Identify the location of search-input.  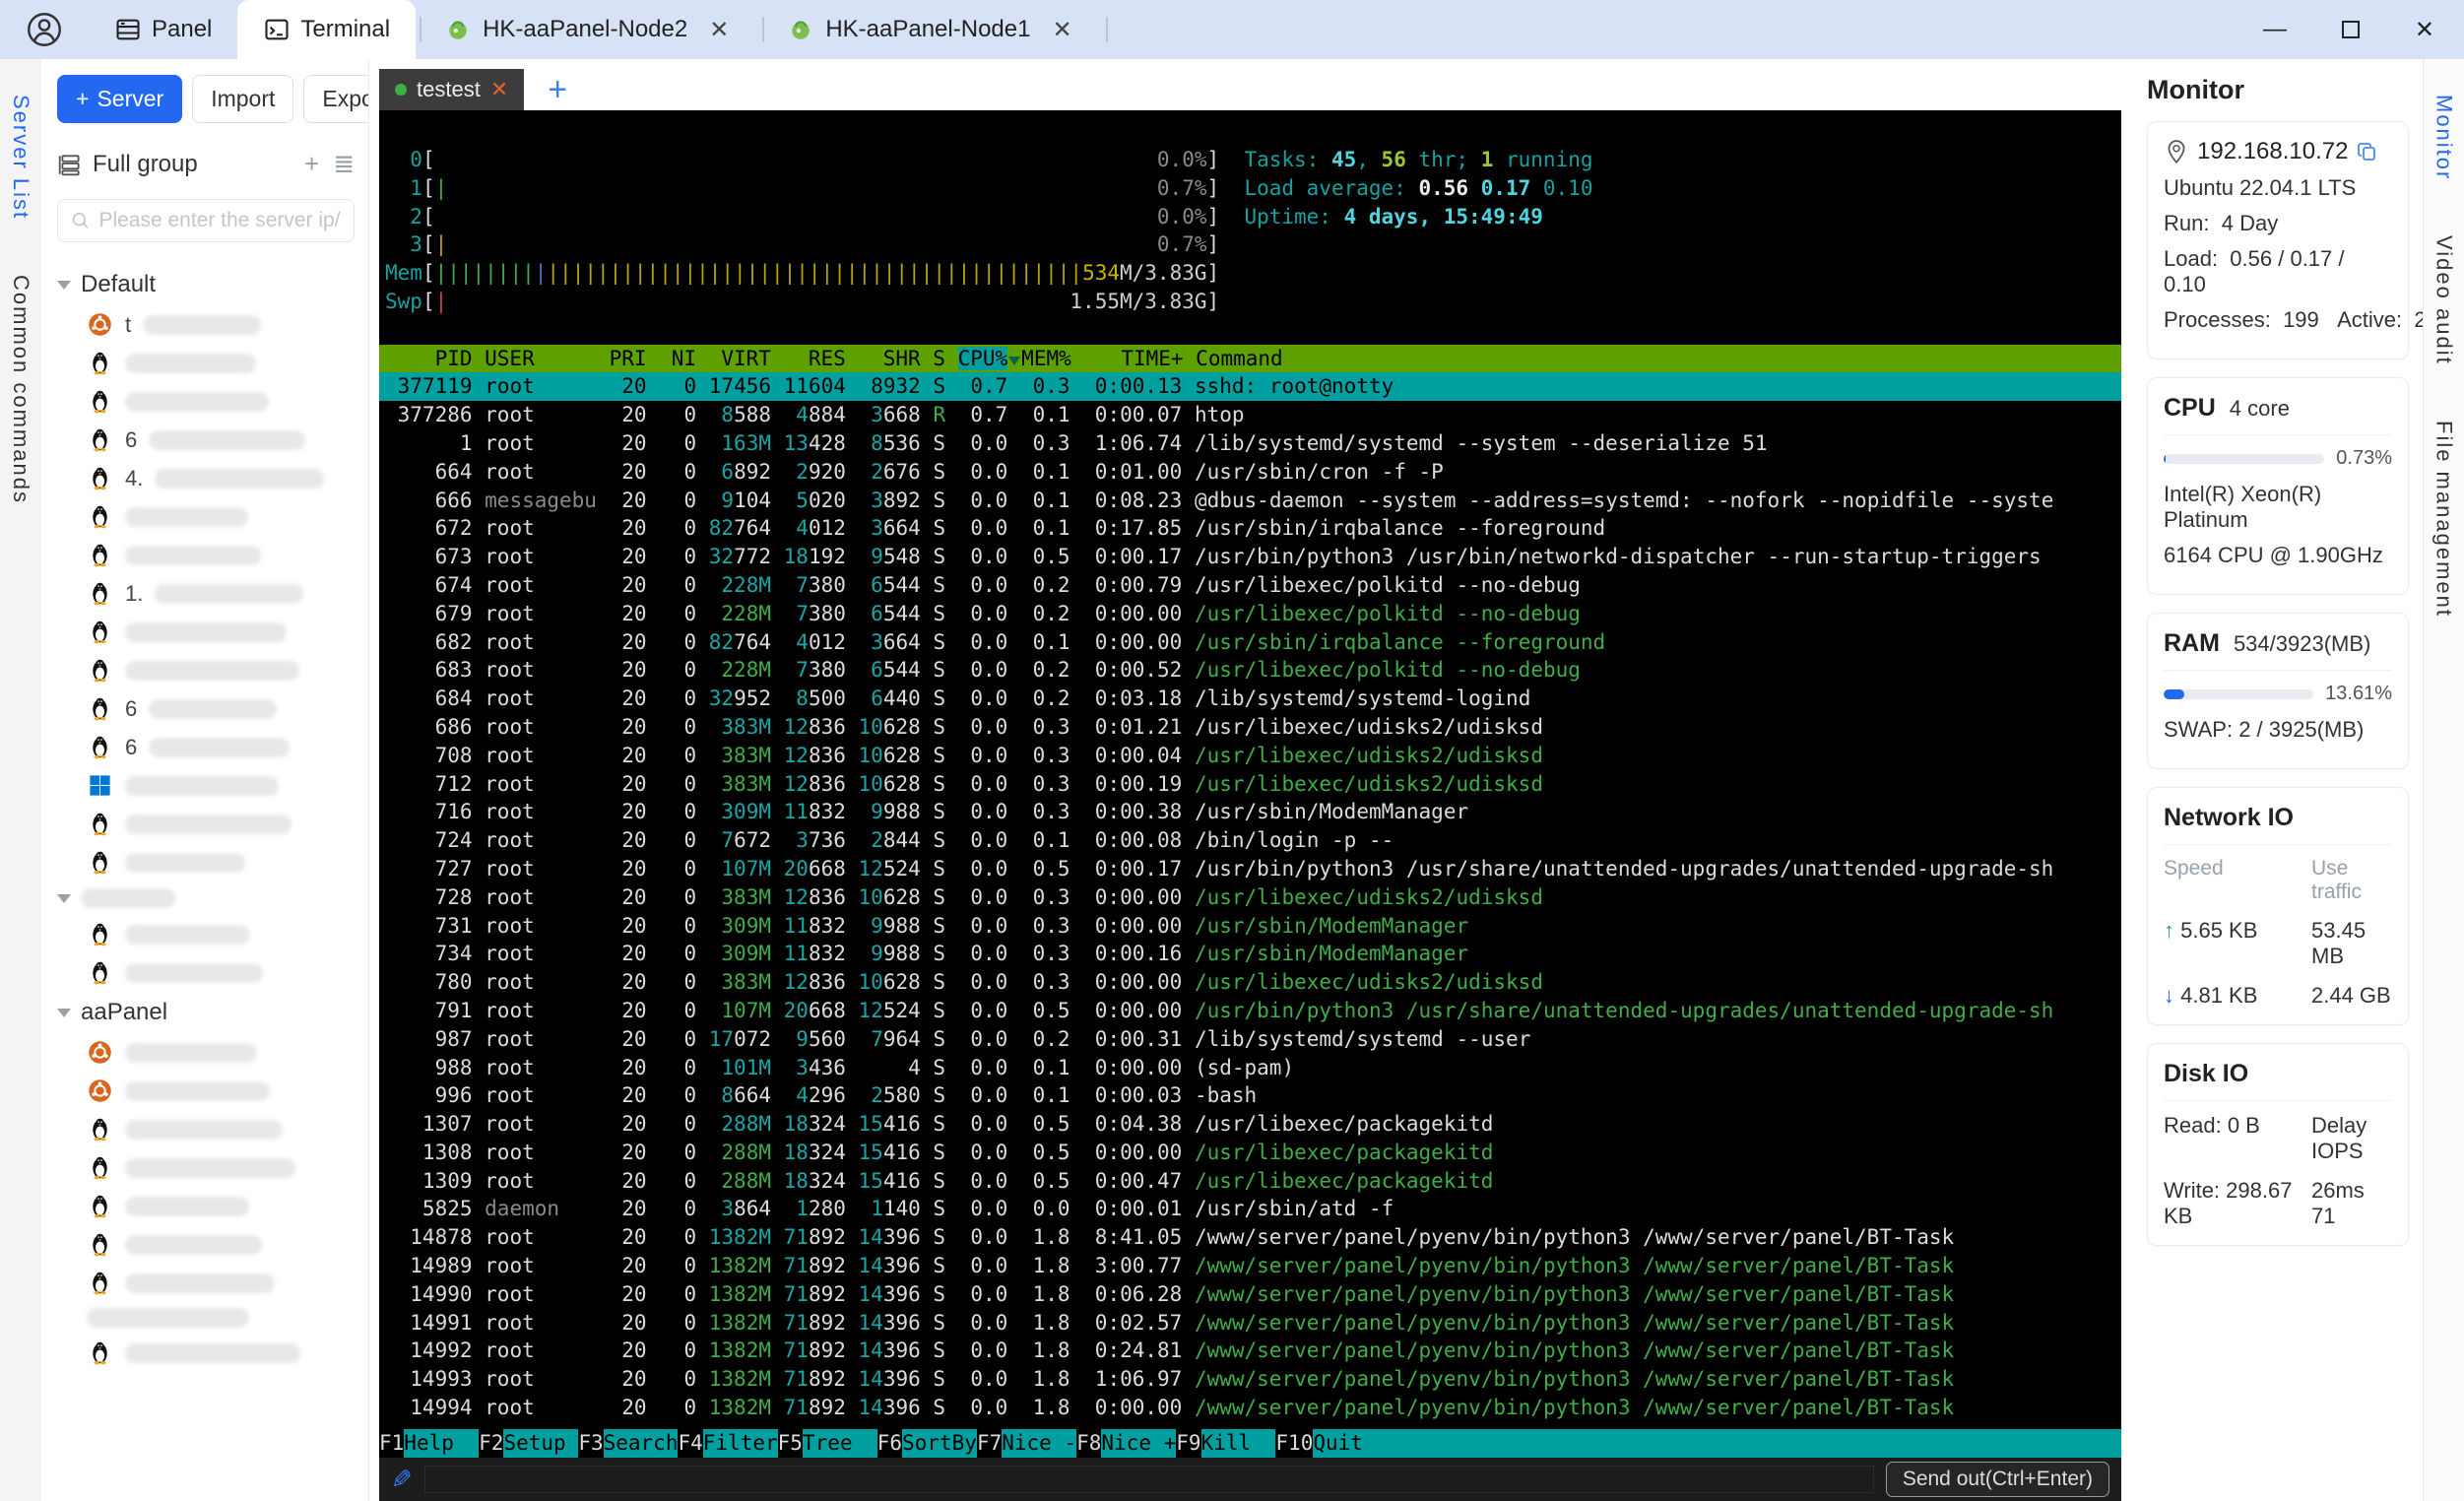
(220, 220).